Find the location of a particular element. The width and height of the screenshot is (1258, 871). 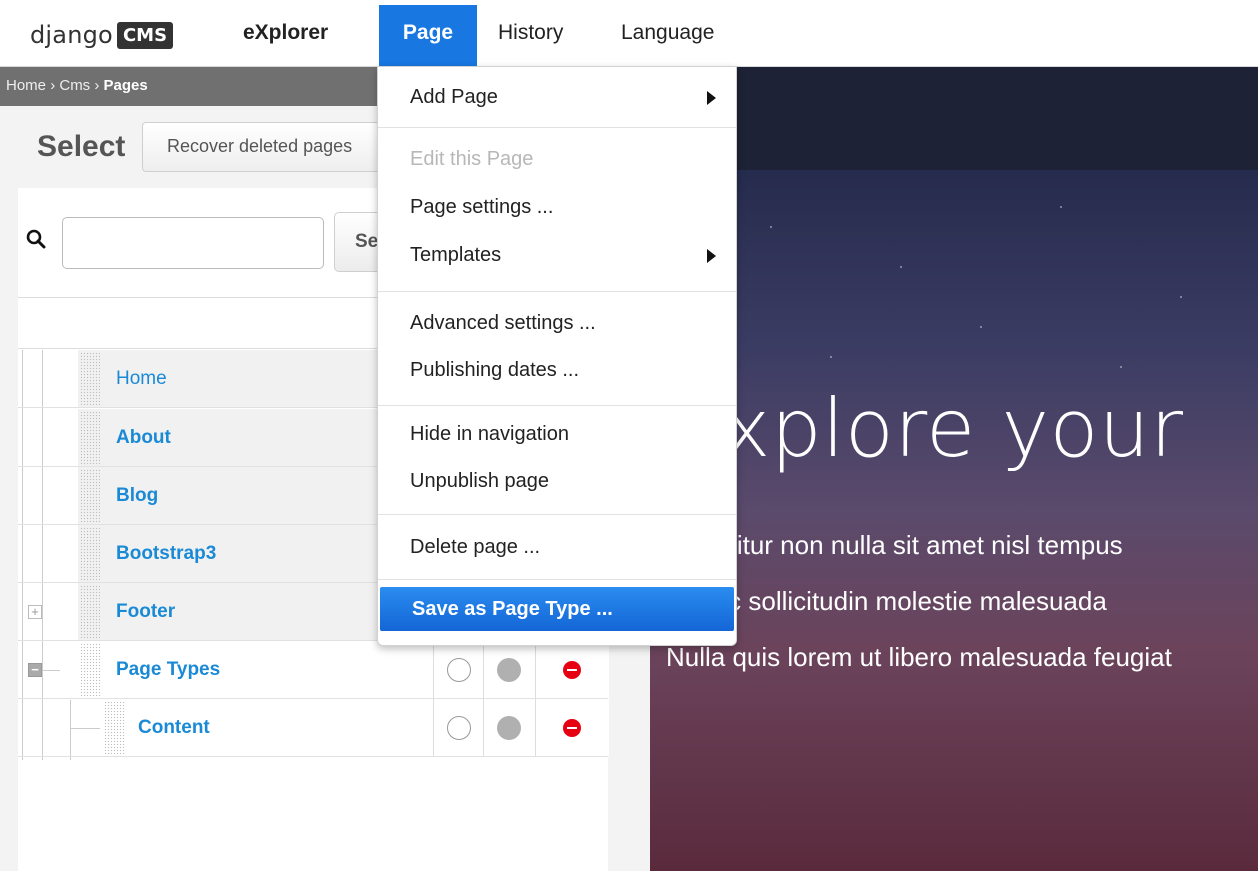

page-link-about: About is located at coordinates (143, 438).